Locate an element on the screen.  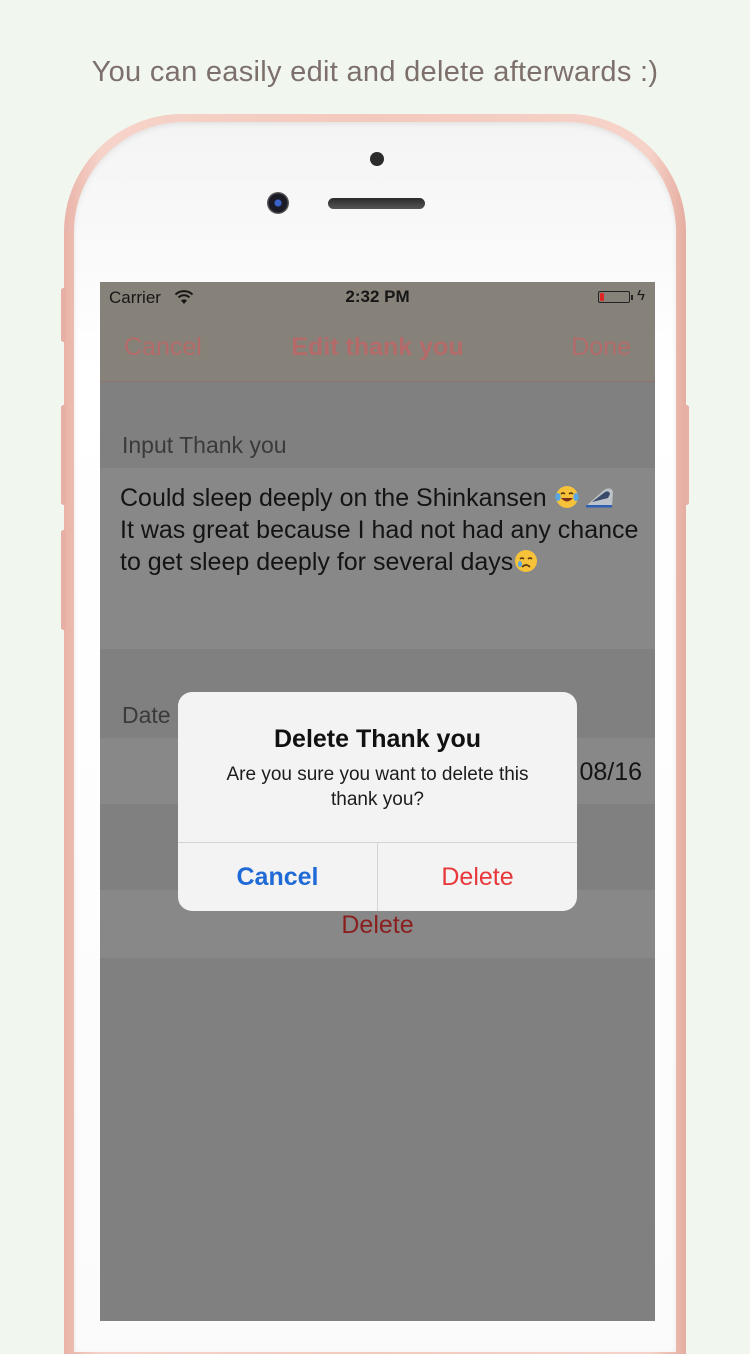
nav-done-button: Done is located at coordinates (601, 347).